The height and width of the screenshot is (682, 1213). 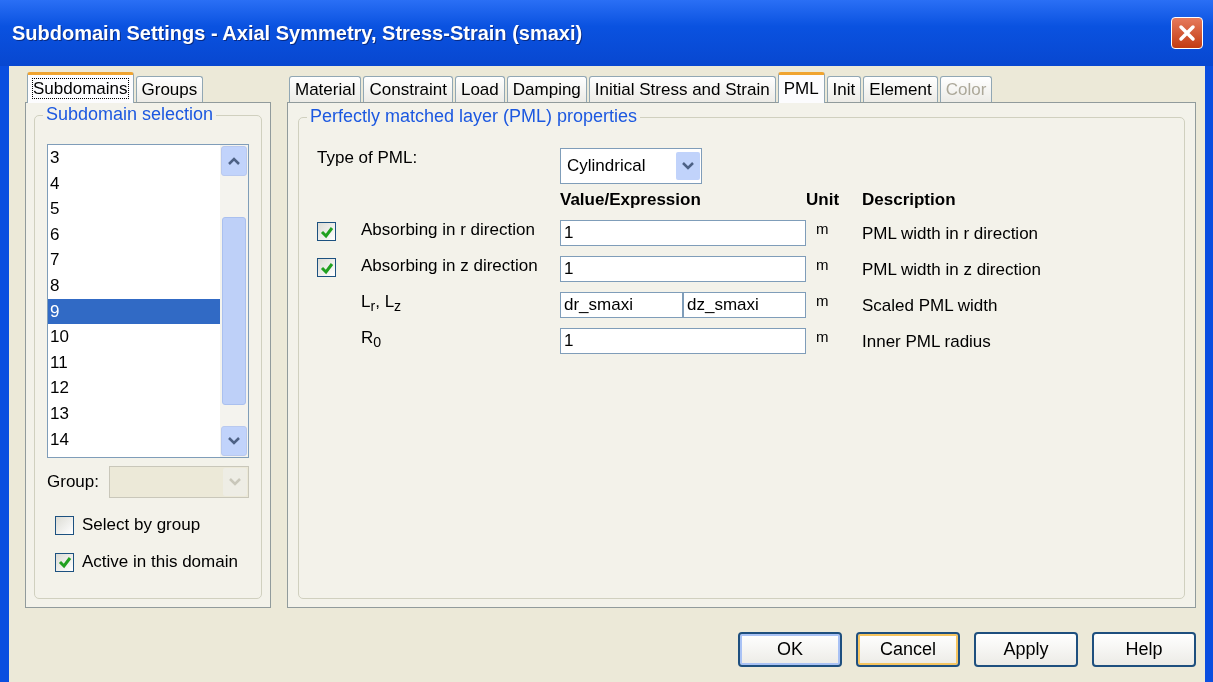 What do you see at coordinates (297, 33) in the screenshot?
I see `window-title: Subdomain Settings - Axial Symmetry, Stress-Strain (smaxi)` at bounding box center [297, 33].